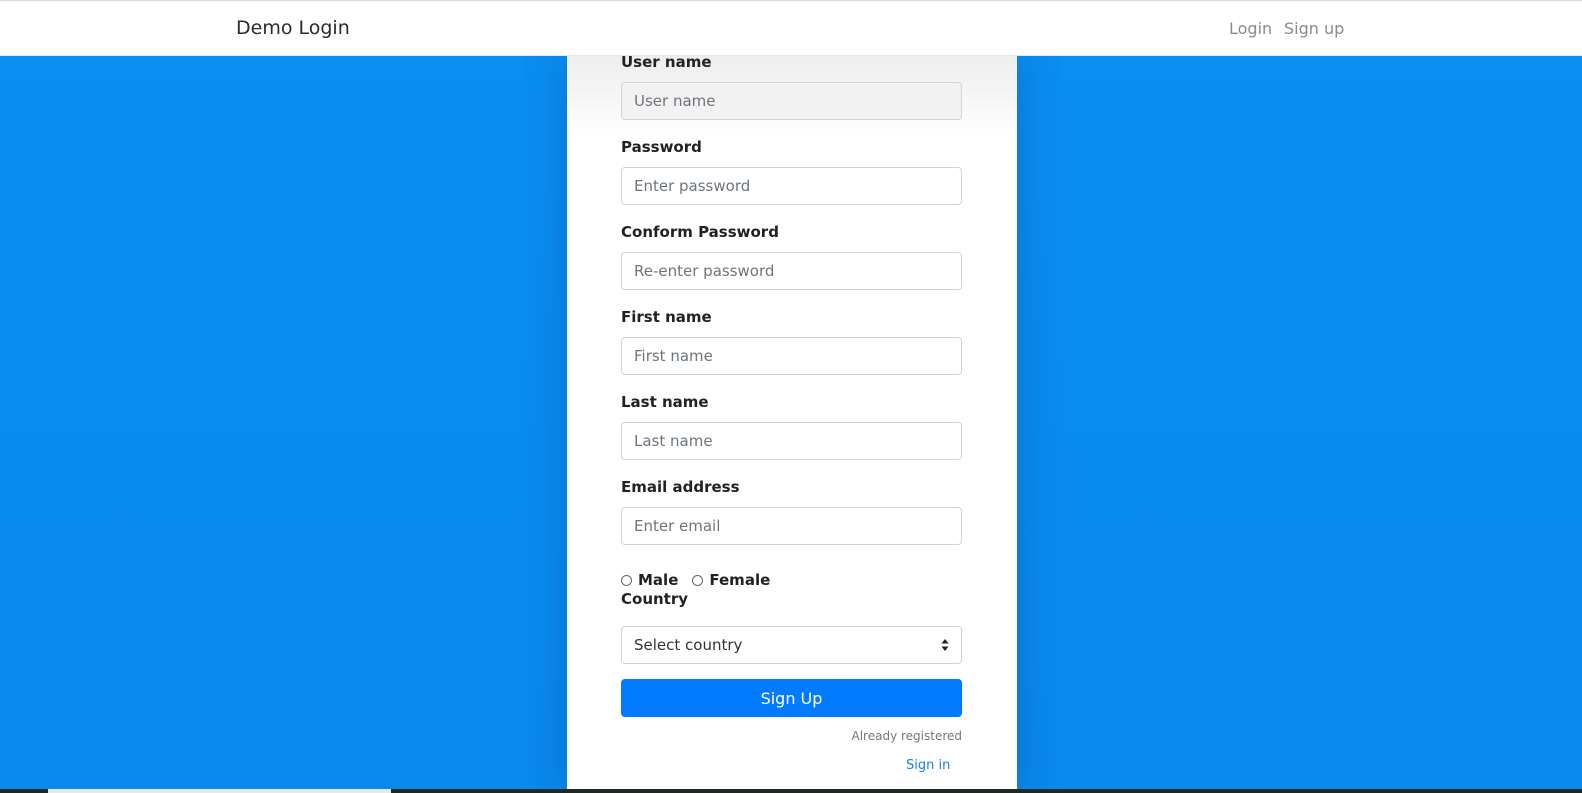 This screenshot has height=793, width=1582. I want to click on nav-login-link: Login, so click(1250, 28).